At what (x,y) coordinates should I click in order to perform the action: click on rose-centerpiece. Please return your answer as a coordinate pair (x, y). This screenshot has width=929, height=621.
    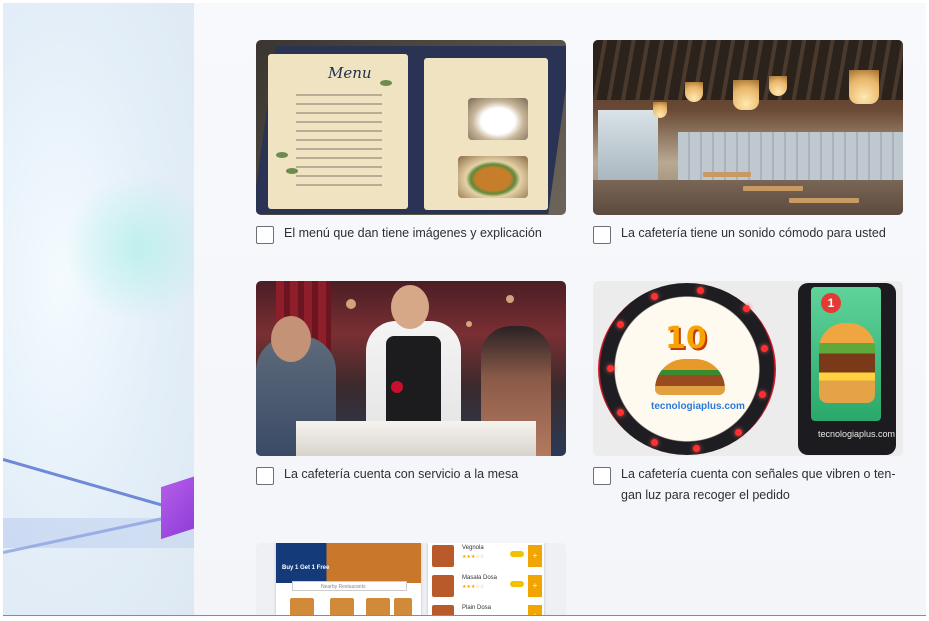
    Looking at the image, I should click on (397, 387).